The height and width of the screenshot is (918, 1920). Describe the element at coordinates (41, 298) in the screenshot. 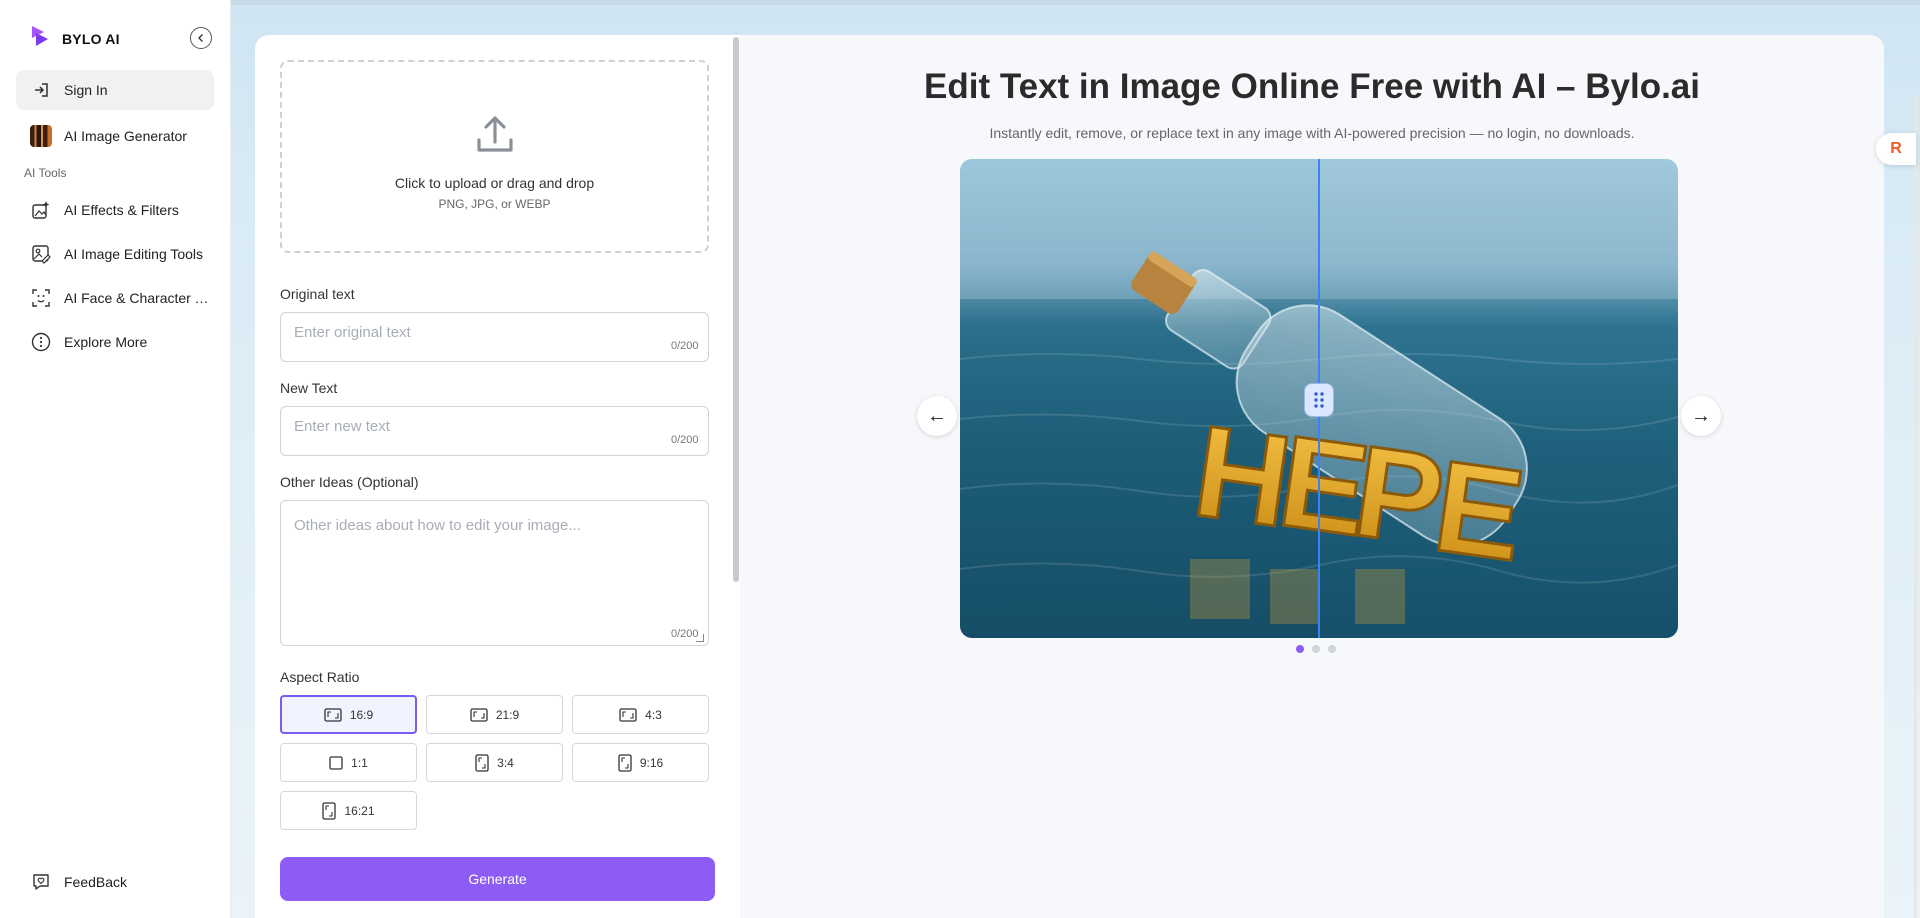

I see `face-scan-icon` at that location.